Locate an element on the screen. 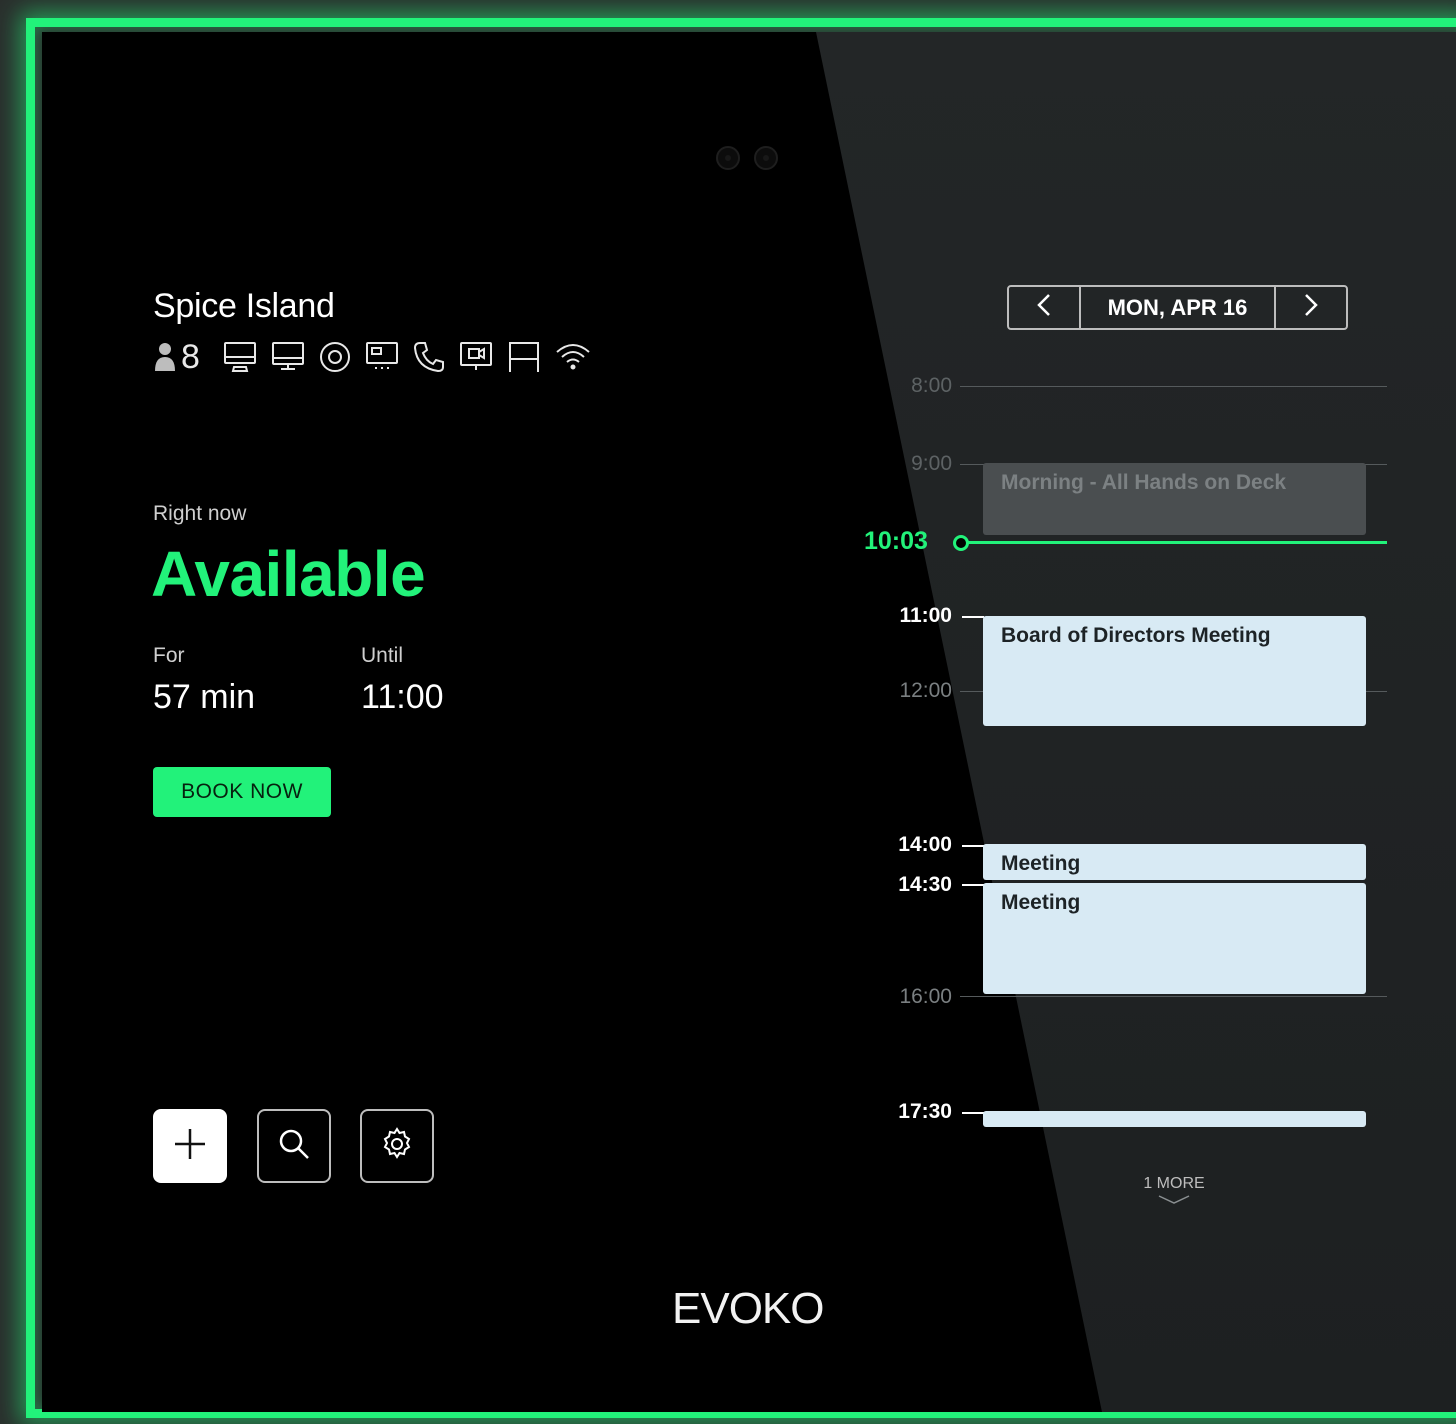 This screenshot has height=1424, width=1456. settings-button is located at coordinates (397, 1146).